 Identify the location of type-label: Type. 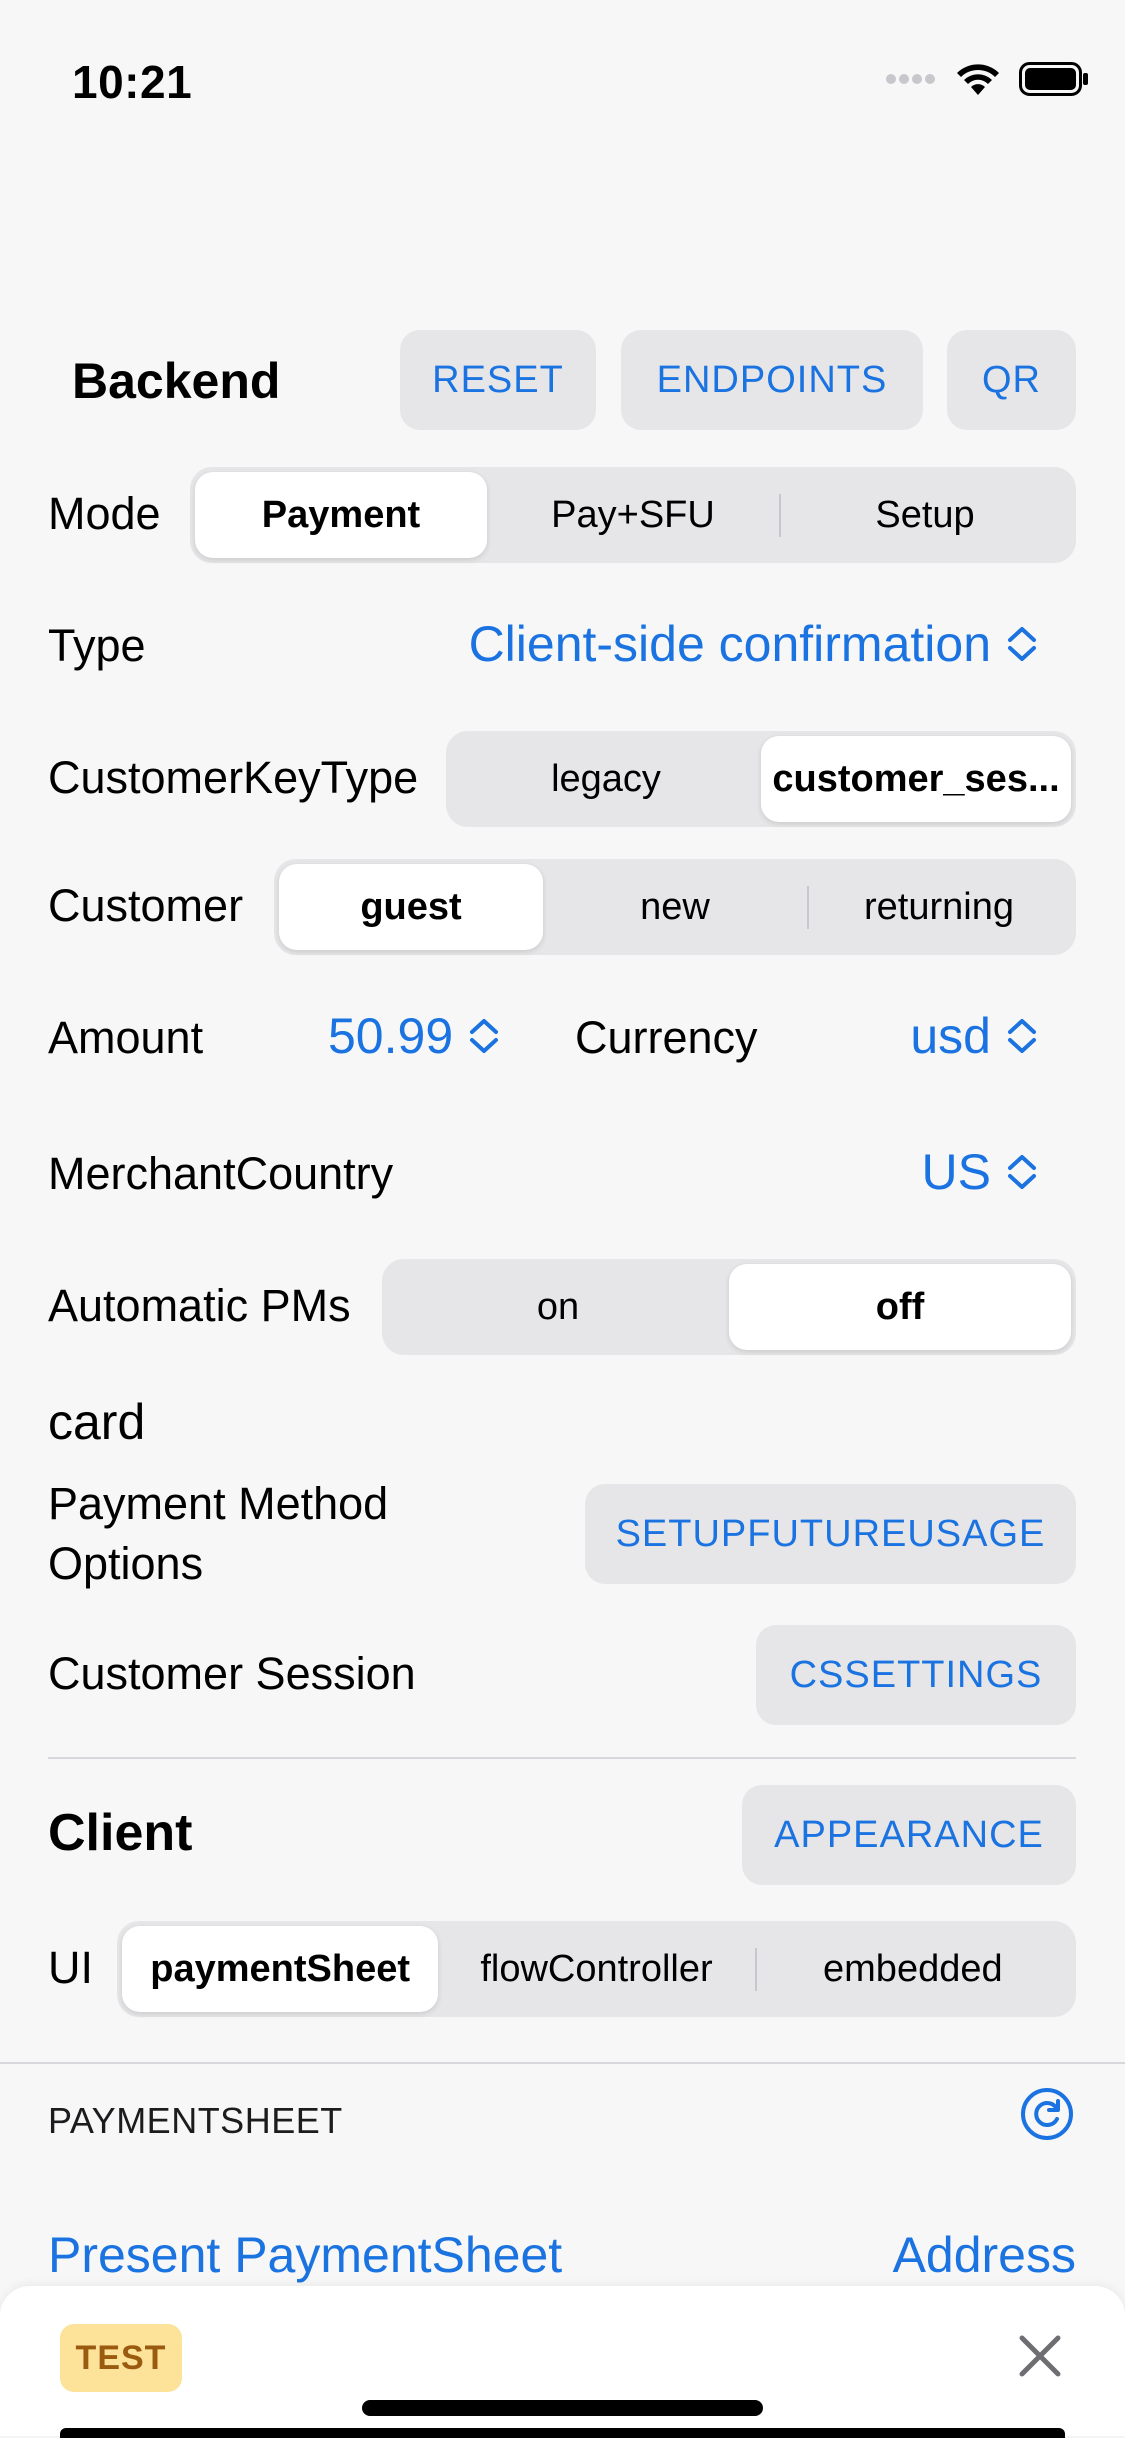
(97, 645).